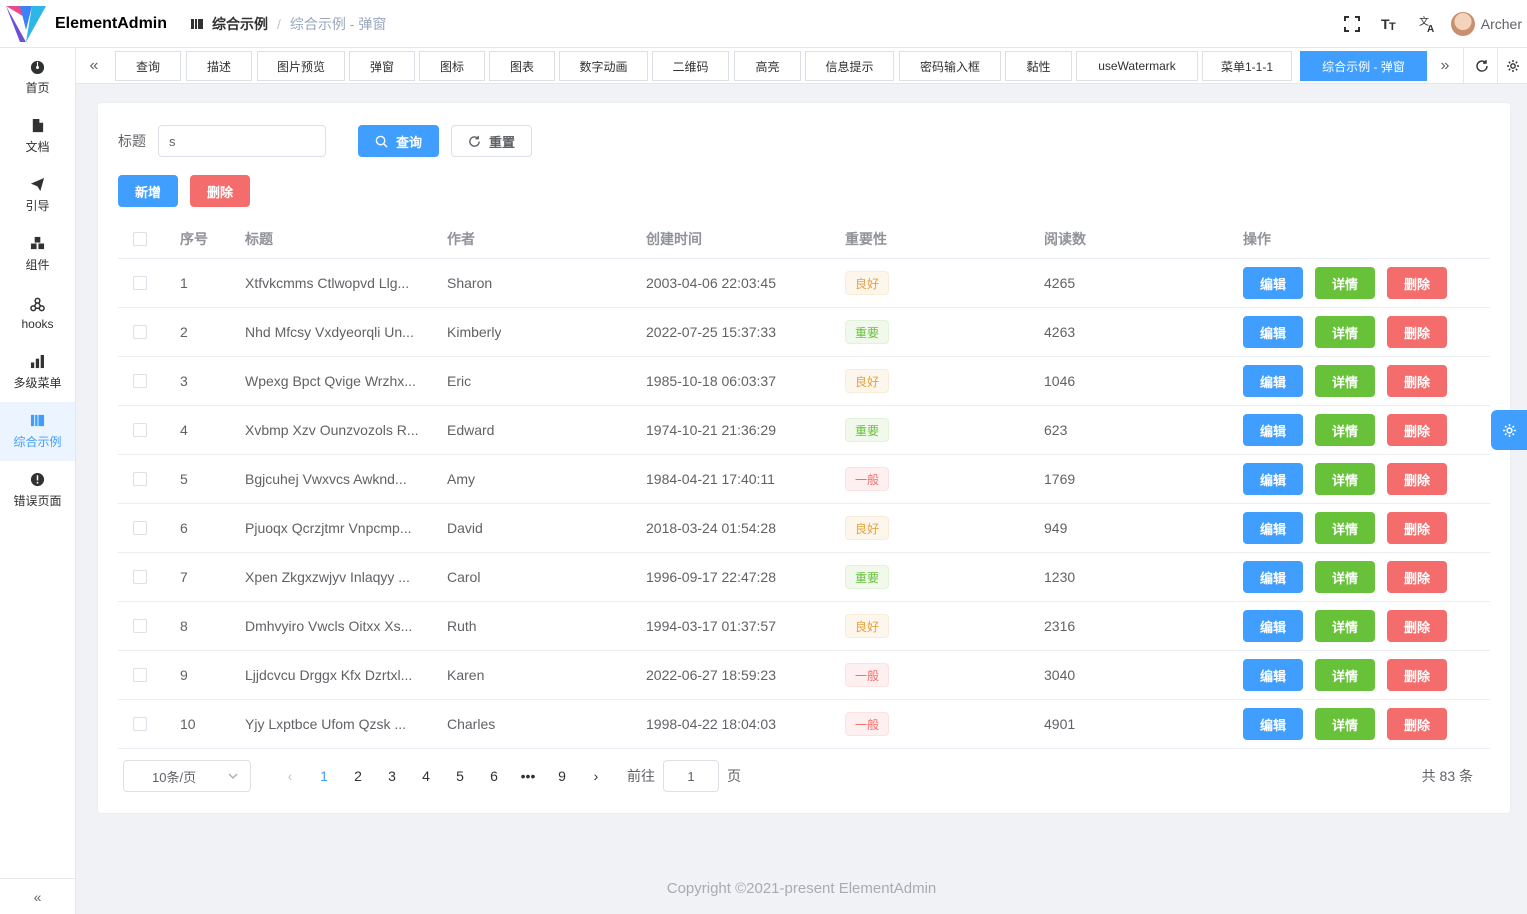 The height and width of the screenshot is (914, 1527). What do you see at coordinates (392, 776) in the screenshot?
I see `page-number: 3` at bounding box center [392, 776].